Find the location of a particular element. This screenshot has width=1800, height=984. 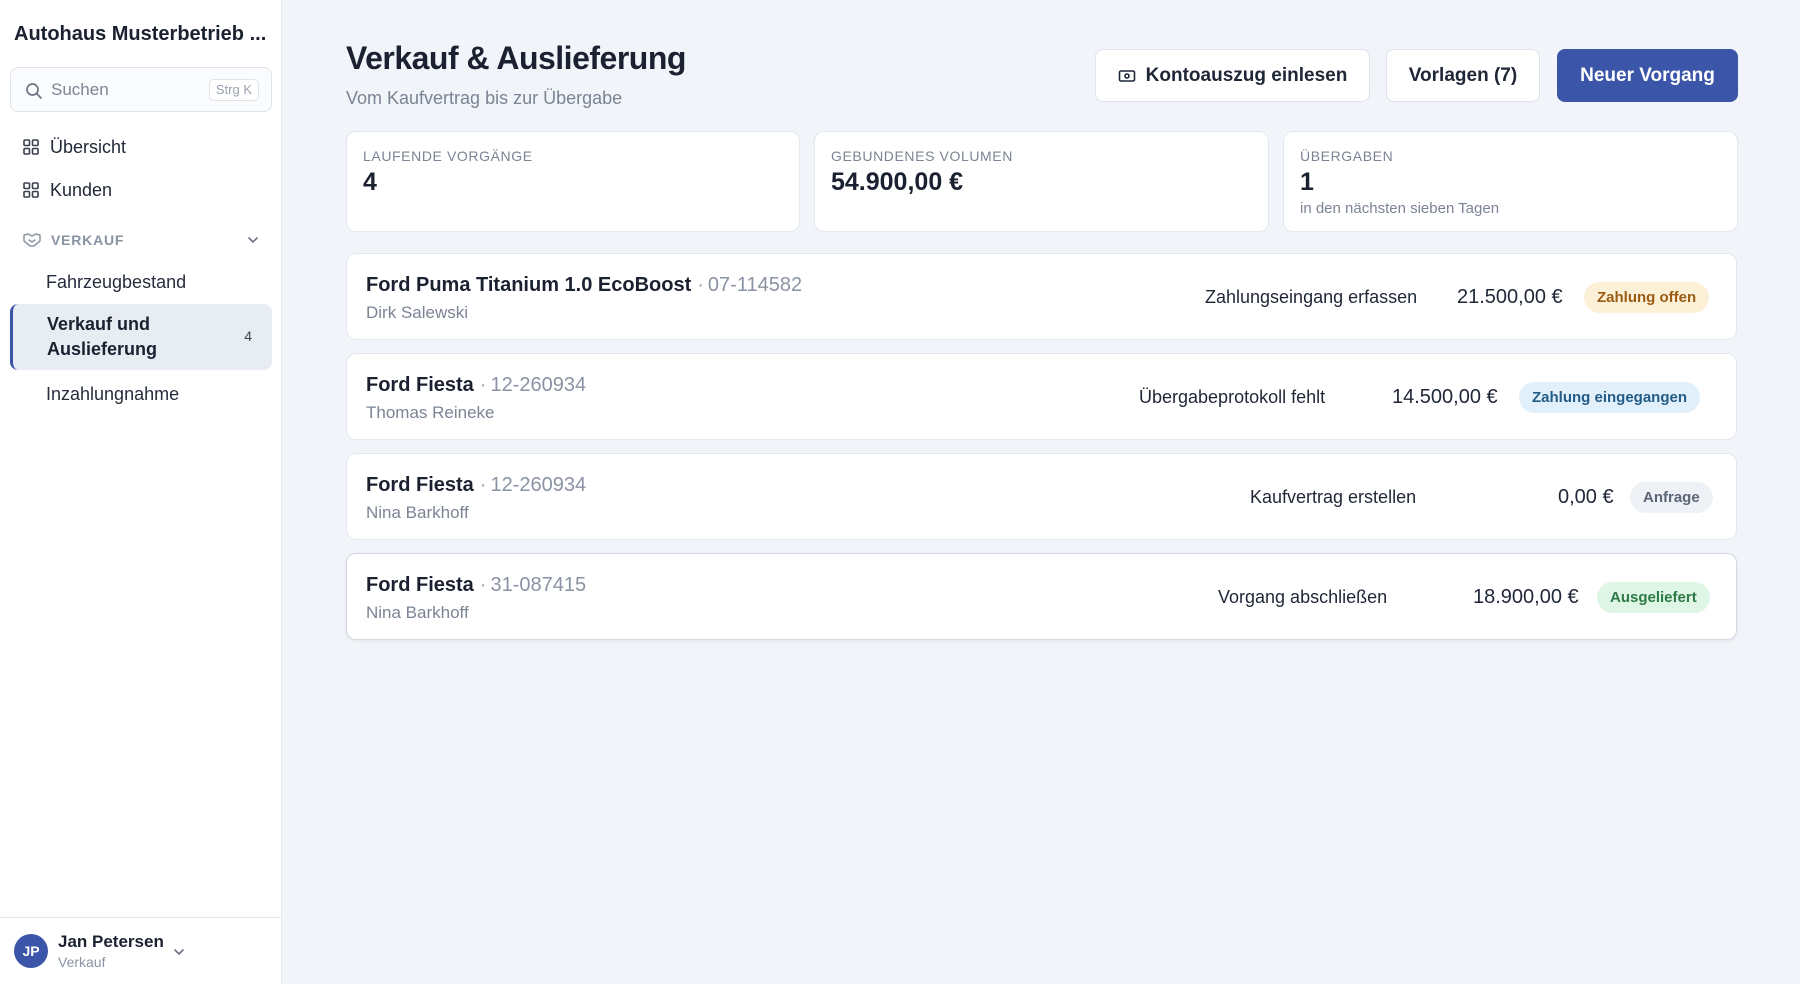

next-task-link: Kaufvertrag erstellen is located at coordinates (1333, 497).